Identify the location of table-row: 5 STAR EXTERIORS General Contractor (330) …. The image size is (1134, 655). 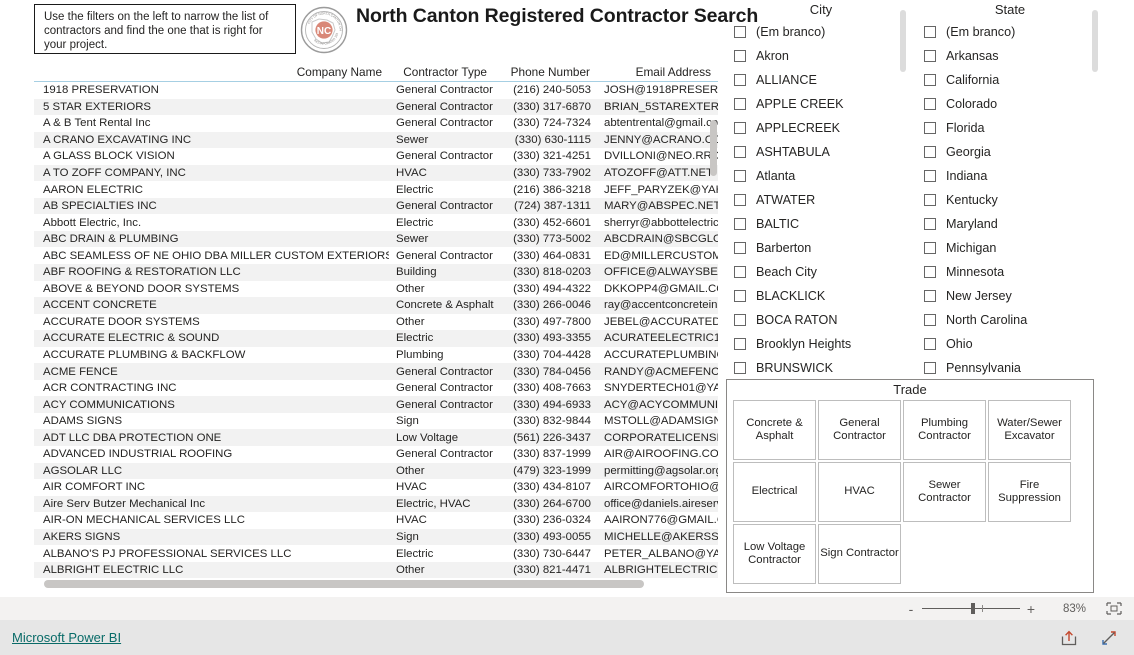
(376, 107).